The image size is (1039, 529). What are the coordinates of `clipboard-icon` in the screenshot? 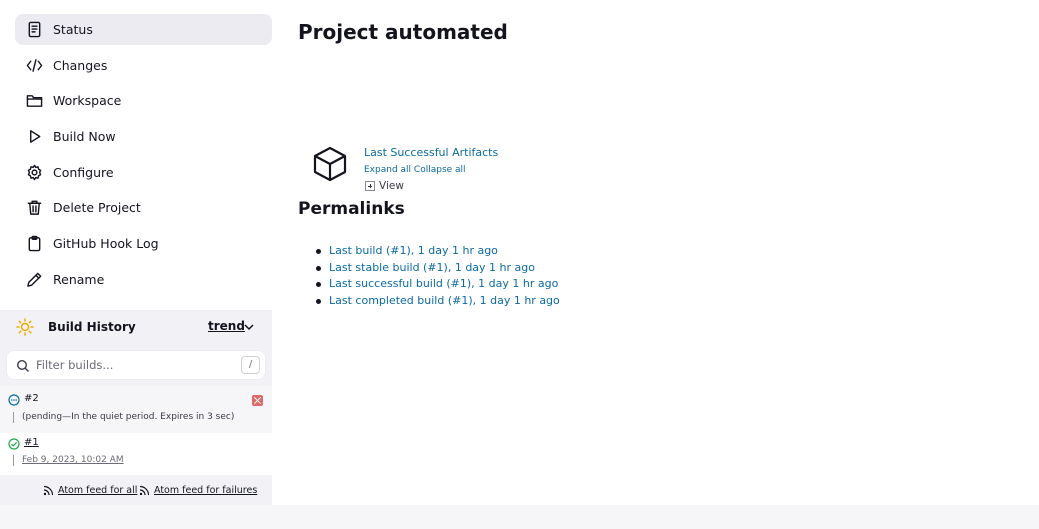 It's located at (34, 244).